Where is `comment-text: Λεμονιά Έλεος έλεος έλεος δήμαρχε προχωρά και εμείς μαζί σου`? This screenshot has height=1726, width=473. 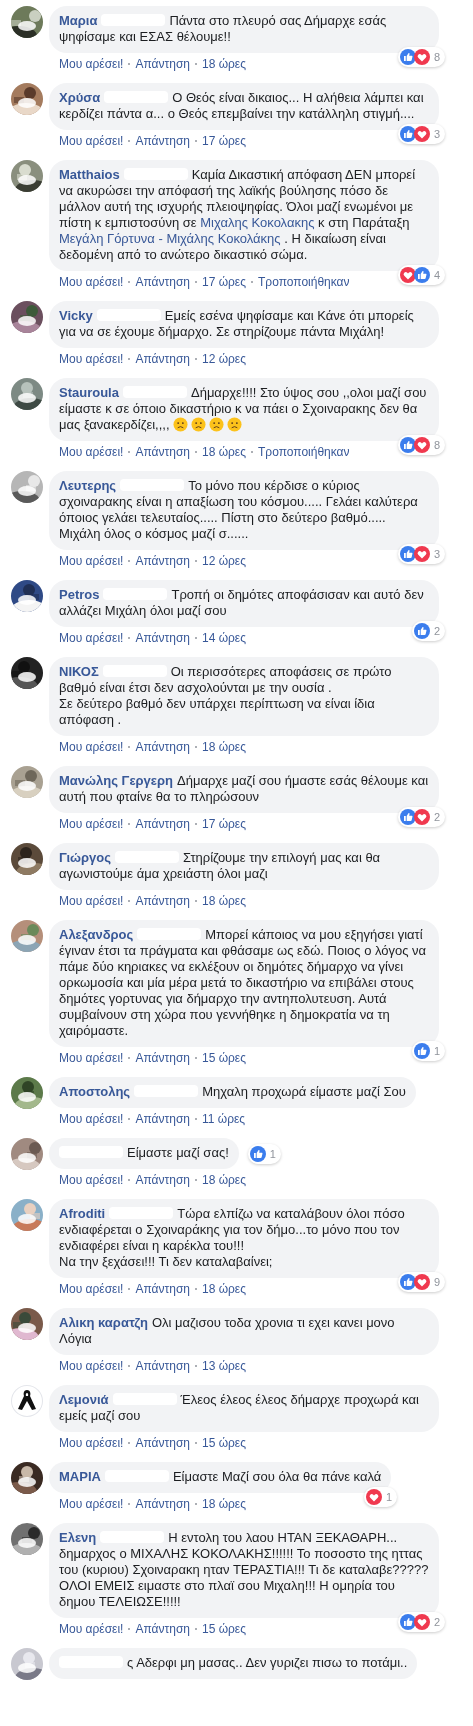 comment-text: Λεμονιά Έλεος έλεος έλεος δήμαρχε προχωρά και εμείς μαζί σου is located at coordinates (239, 1408).